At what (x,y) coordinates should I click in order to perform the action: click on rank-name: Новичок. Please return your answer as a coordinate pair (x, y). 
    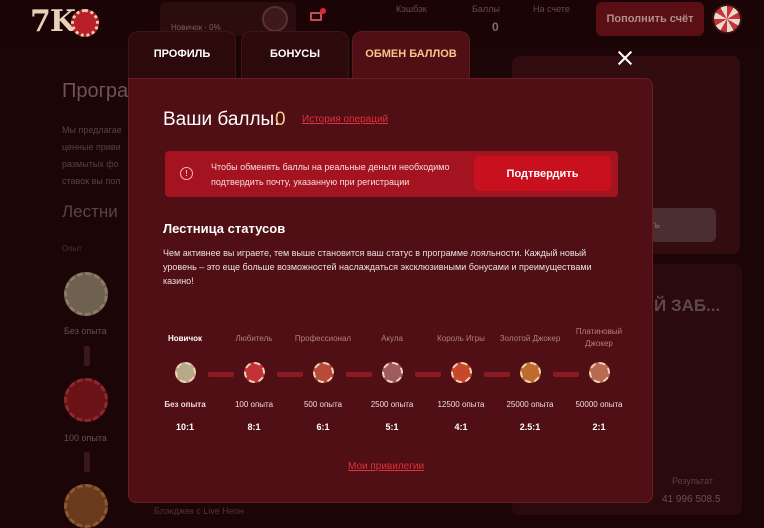
    Looking at the image, I should click on (185, 338).